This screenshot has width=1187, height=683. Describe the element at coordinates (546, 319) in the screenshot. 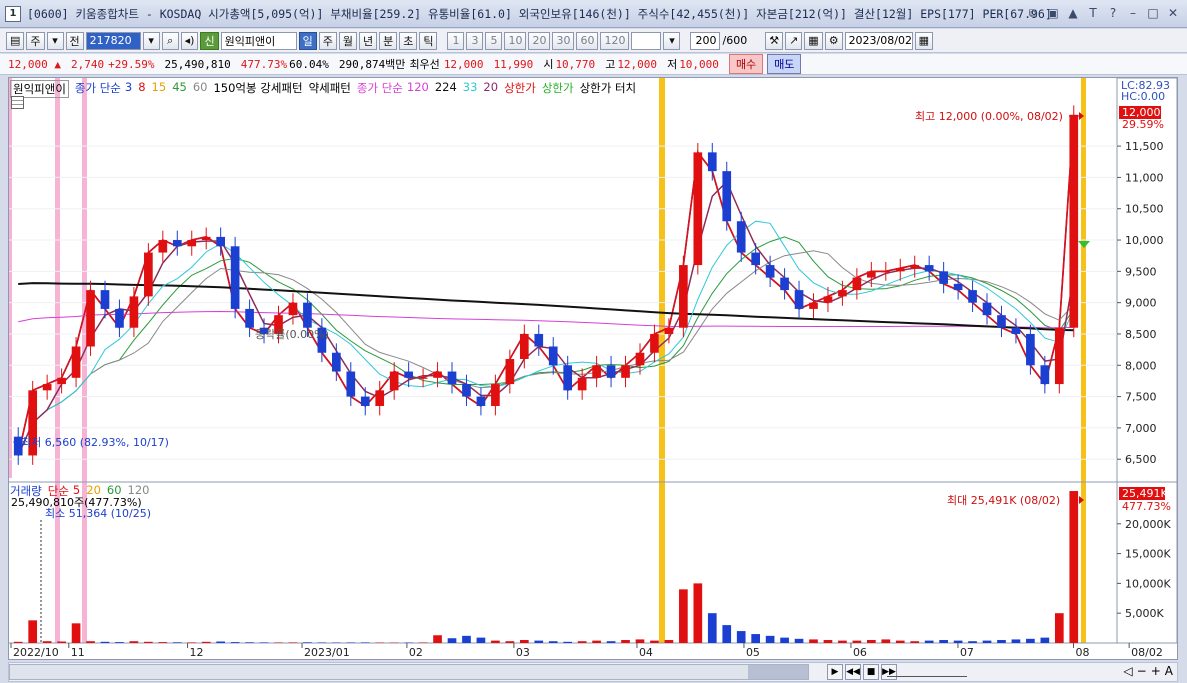

I see `moving-average-line` at that location.